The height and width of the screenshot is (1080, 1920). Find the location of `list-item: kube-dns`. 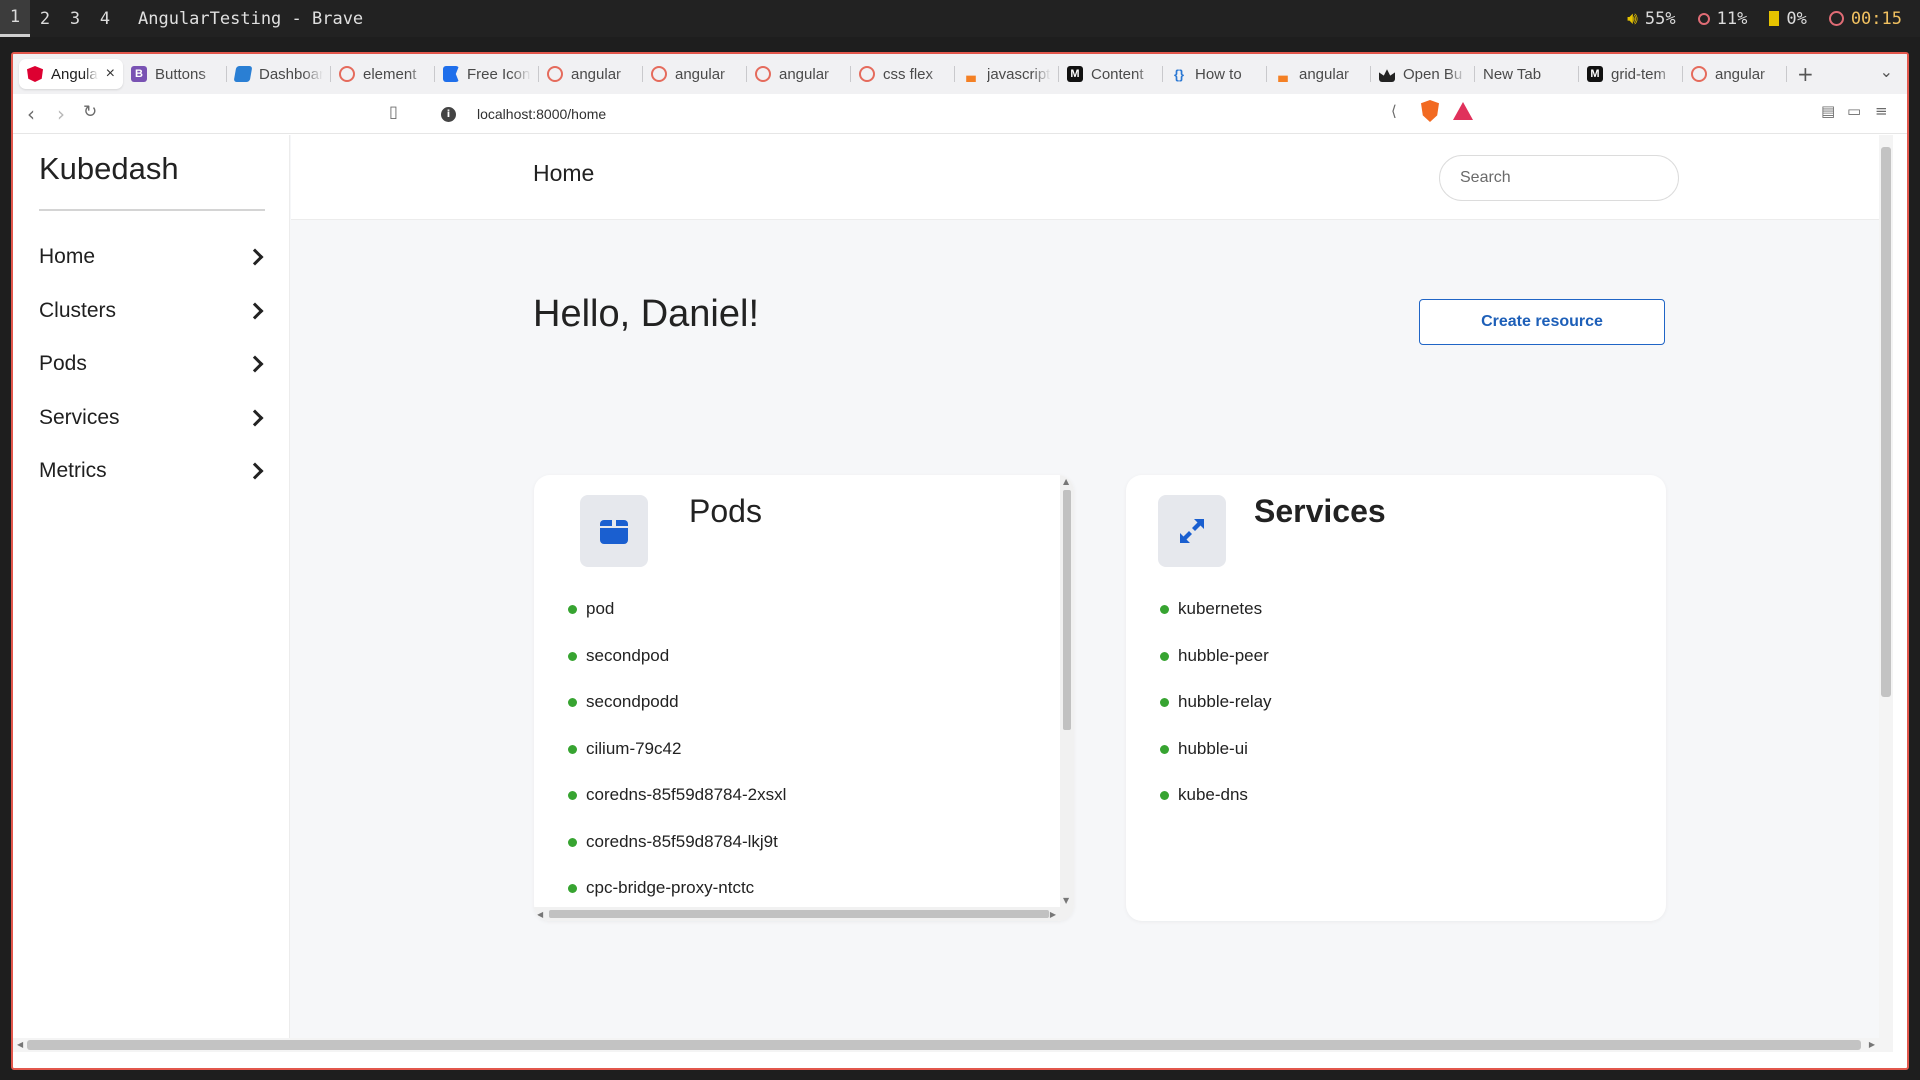

list-item: kube-dns is located at coordinates (1216, 808).